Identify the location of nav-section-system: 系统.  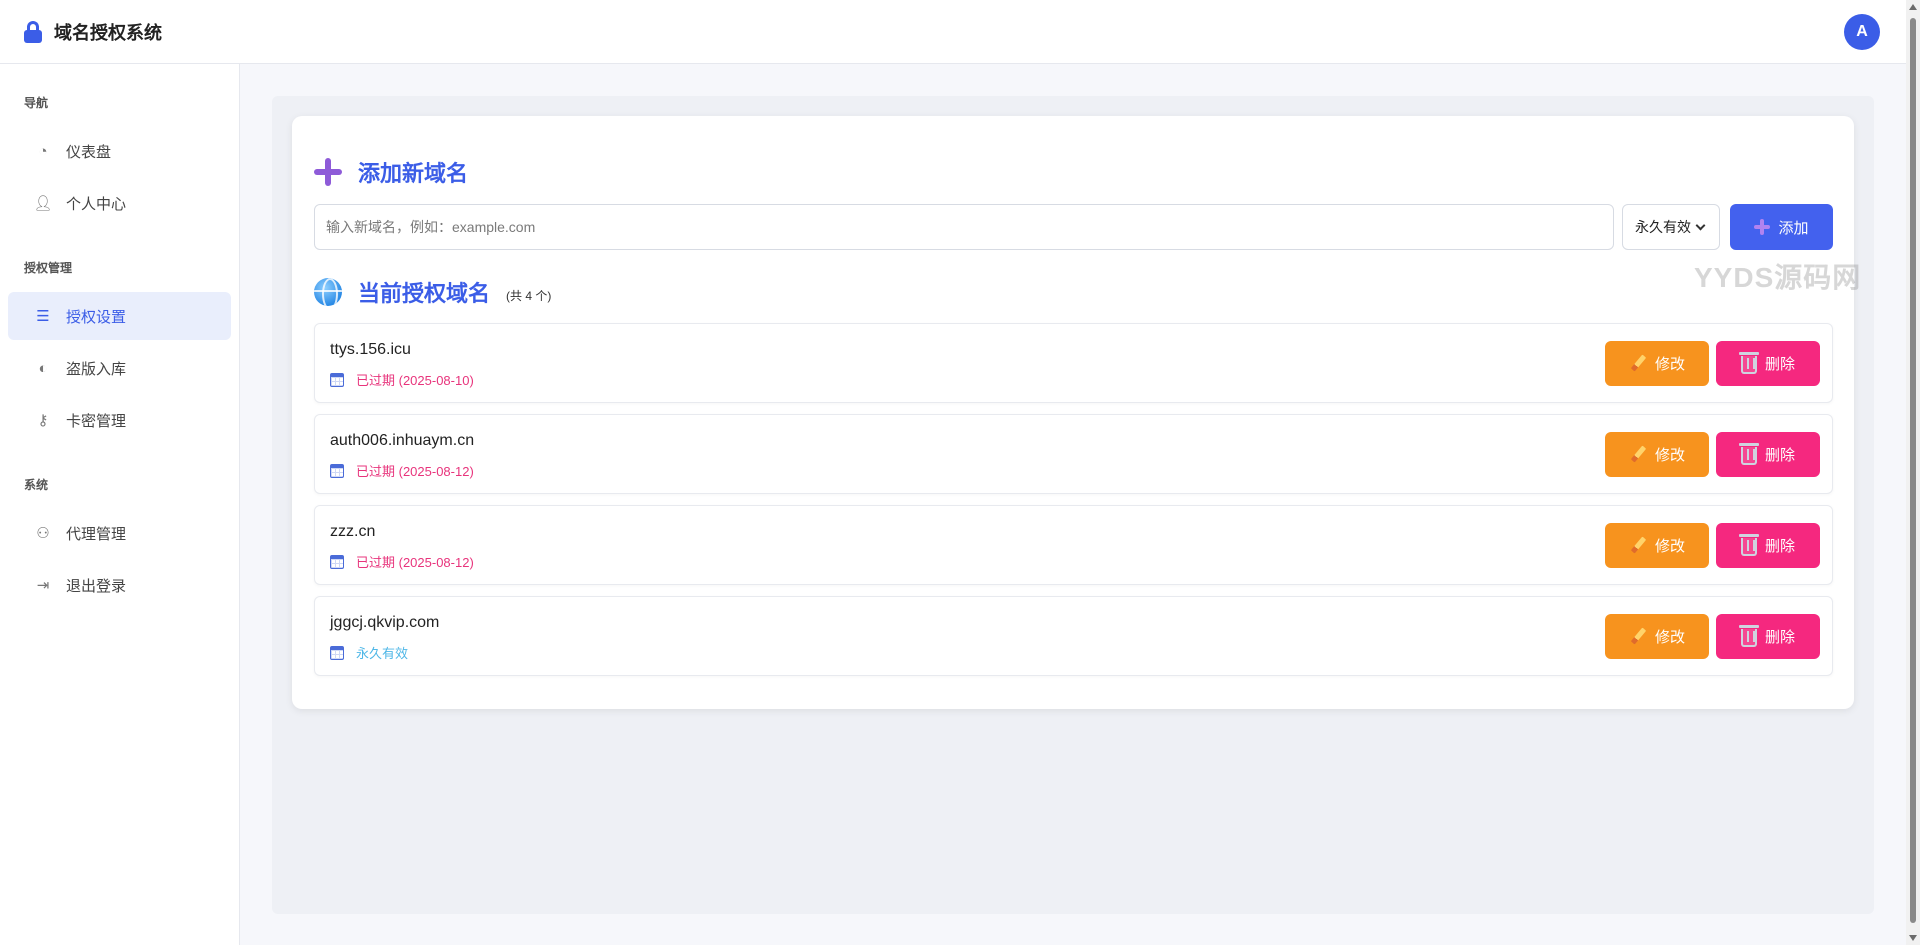
(36, 485).